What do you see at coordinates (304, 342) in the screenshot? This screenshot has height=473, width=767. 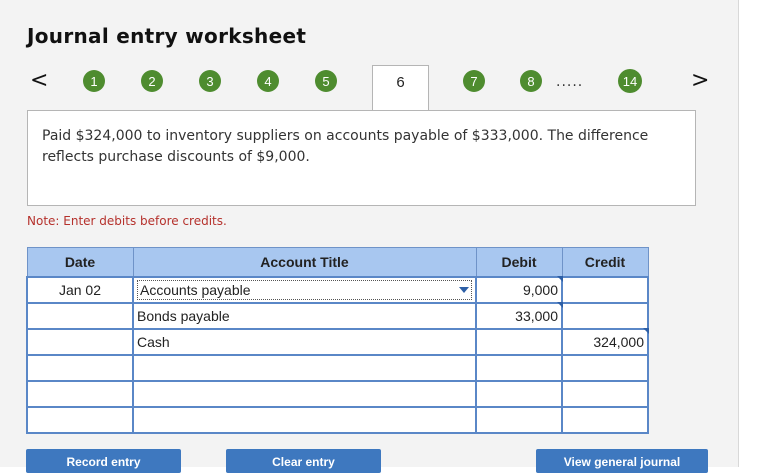 I see `account-select: Cash` at bounding box center [304, 342].